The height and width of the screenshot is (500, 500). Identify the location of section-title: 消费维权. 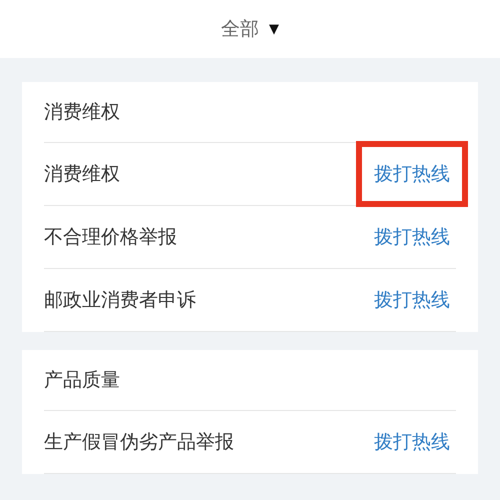
(250, 112).